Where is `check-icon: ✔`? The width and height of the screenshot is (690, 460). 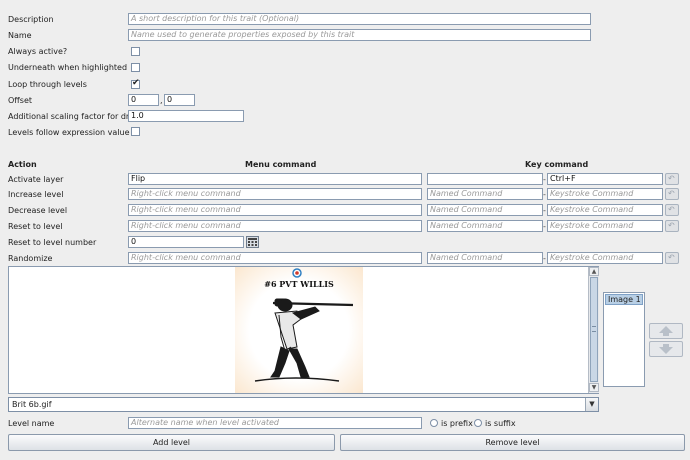 check-icon: ✔ is located at coordinates (136, 83).